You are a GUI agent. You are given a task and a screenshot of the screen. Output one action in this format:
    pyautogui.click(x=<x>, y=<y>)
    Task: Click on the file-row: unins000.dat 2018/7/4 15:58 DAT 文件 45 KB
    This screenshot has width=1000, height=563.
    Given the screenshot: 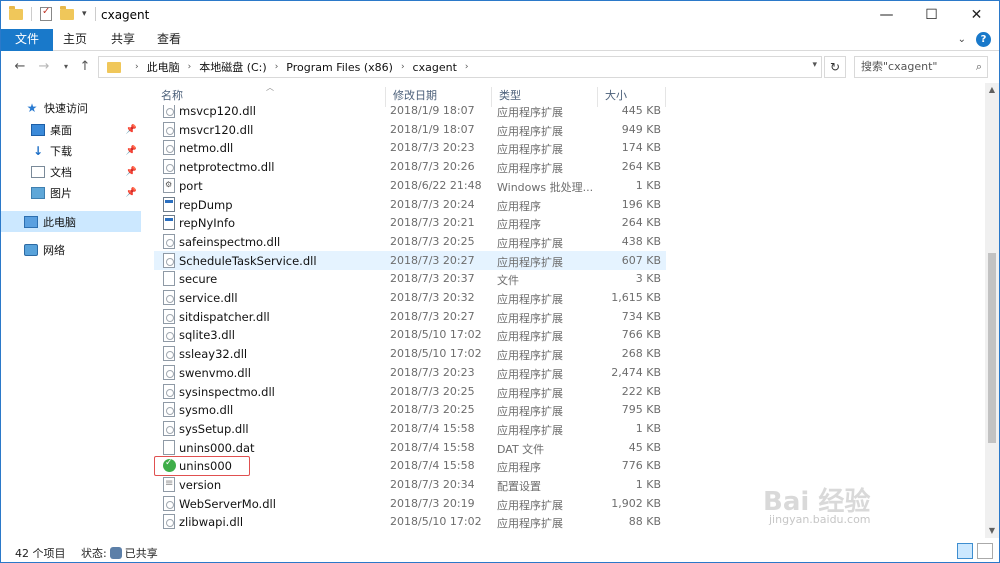 What is the action you would take?
    pyautogui.click(x=410, y=447)
    